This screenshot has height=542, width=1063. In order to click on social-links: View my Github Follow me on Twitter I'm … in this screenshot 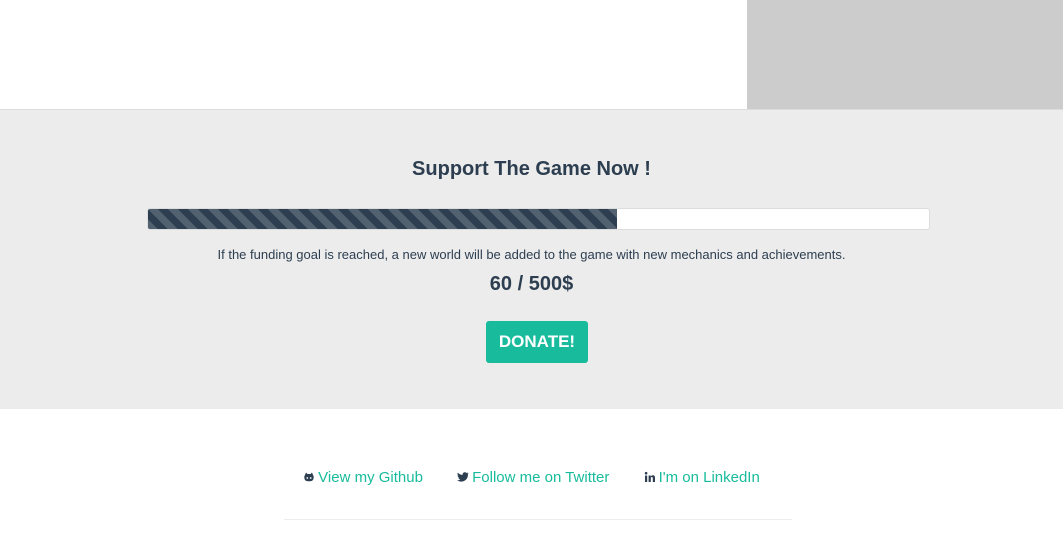, I will do `click(531, 477)`.